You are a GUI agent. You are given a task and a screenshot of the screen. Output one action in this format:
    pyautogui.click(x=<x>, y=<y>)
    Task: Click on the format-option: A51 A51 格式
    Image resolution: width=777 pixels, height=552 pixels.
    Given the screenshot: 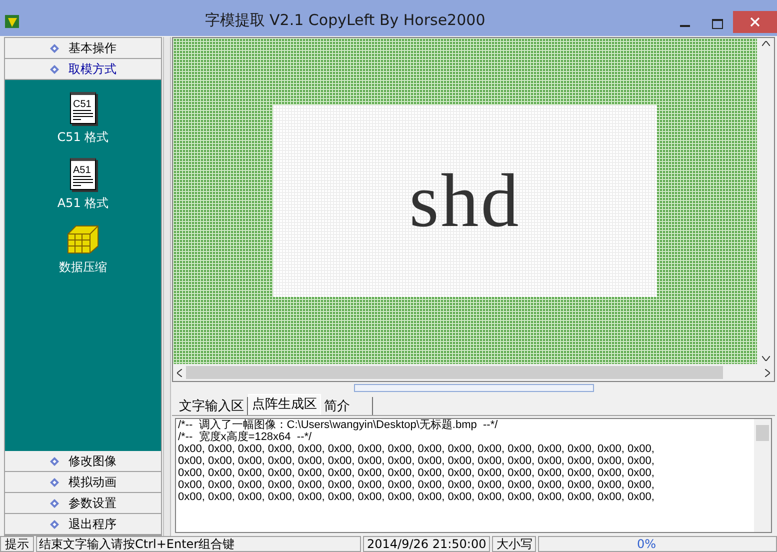 What is the action you would take?
    pyautogui.click(x=83, y=185)
    